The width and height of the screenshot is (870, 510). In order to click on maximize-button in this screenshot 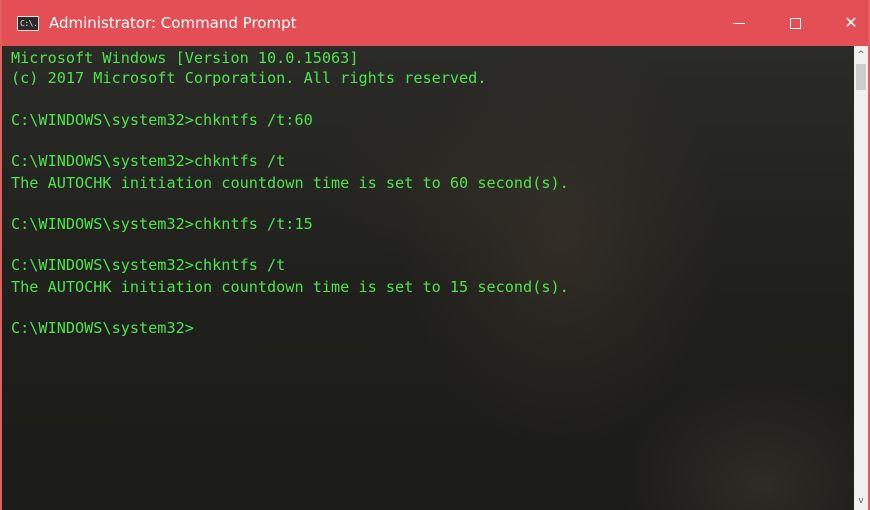, I will do `click(795, 23)`.